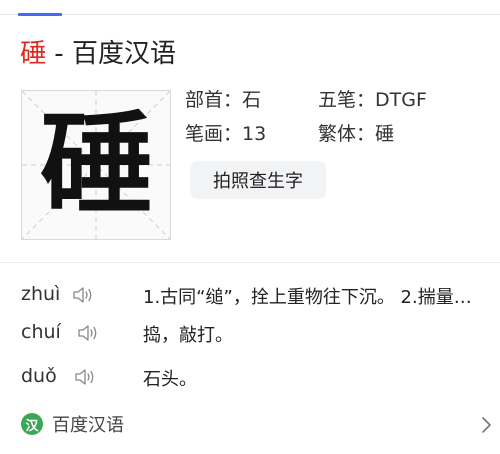  Describe the element at coordinates (170, 379) in the screenshot. I see `definition-text: 石头。` at that location.